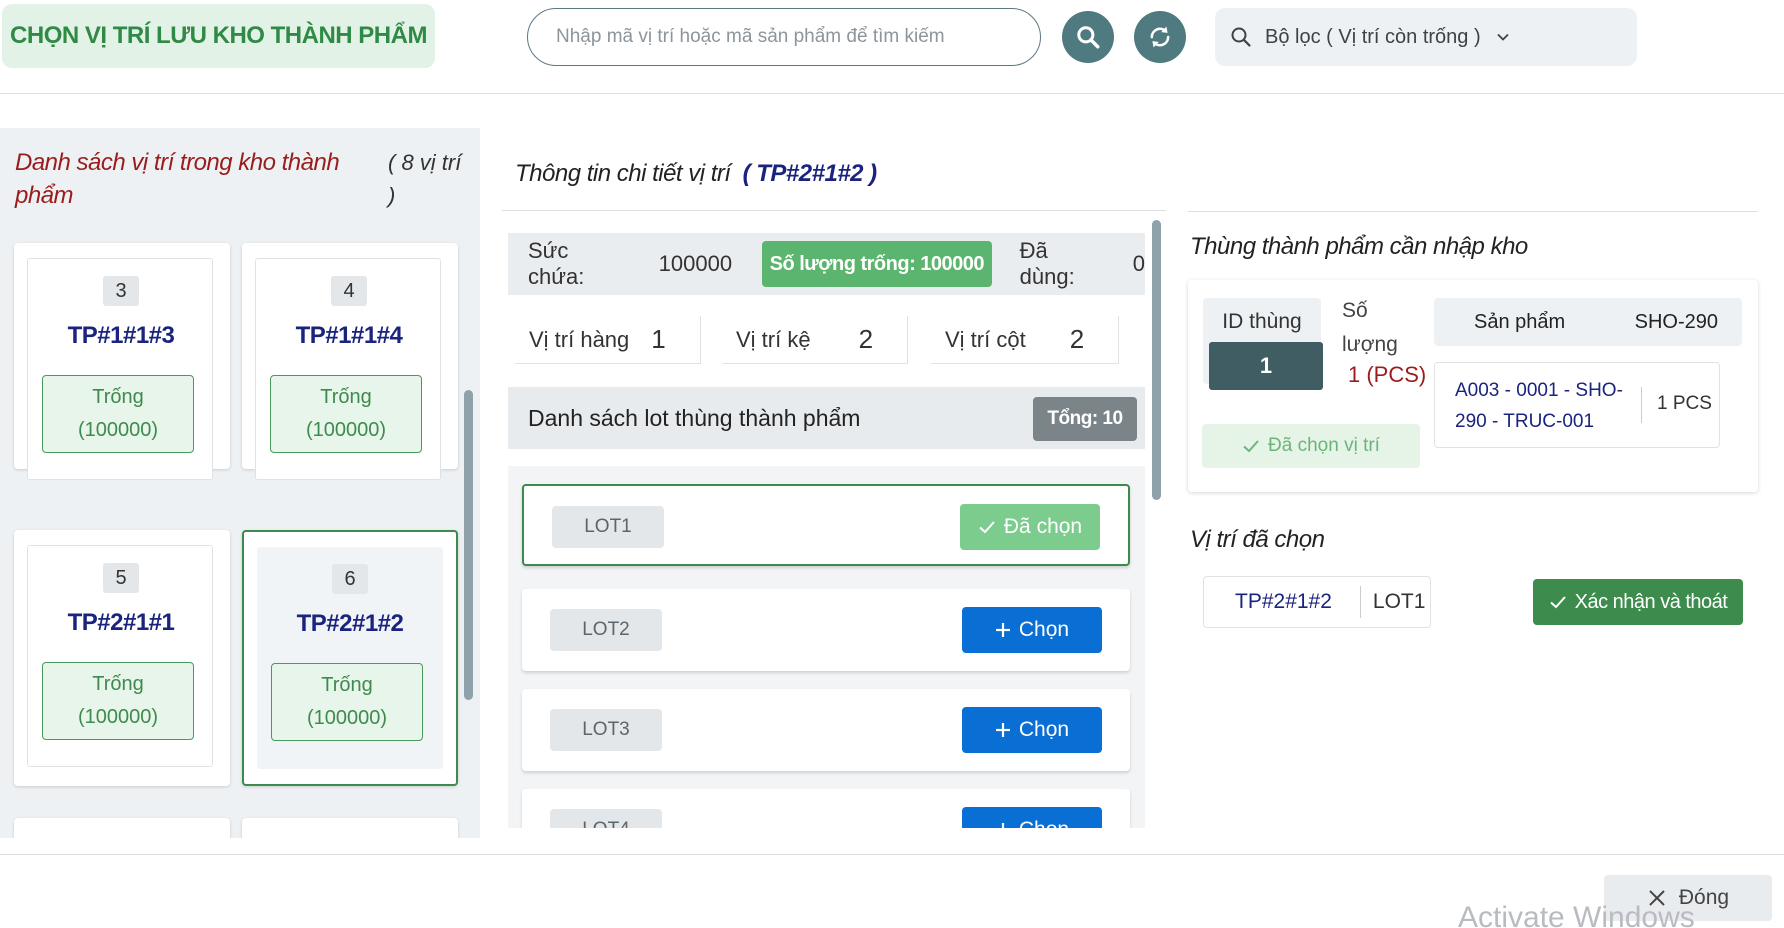  I want to click on shelf-position-label: Vị trí kệ, so click(773, 339).